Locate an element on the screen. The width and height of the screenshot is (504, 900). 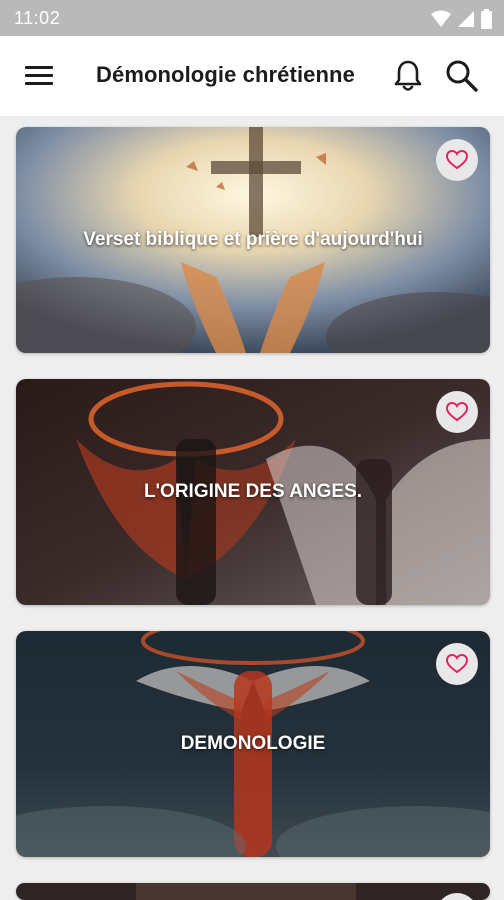
signal-icon is located at coordinates (466, 19).